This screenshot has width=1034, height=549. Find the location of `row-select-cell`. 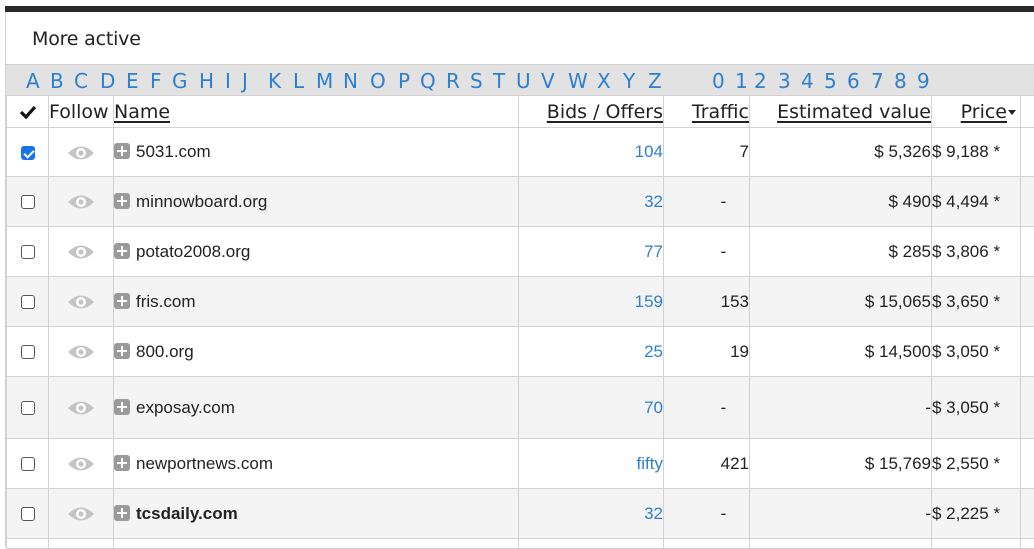

row-select-cell is located at coordinates (28, 464).